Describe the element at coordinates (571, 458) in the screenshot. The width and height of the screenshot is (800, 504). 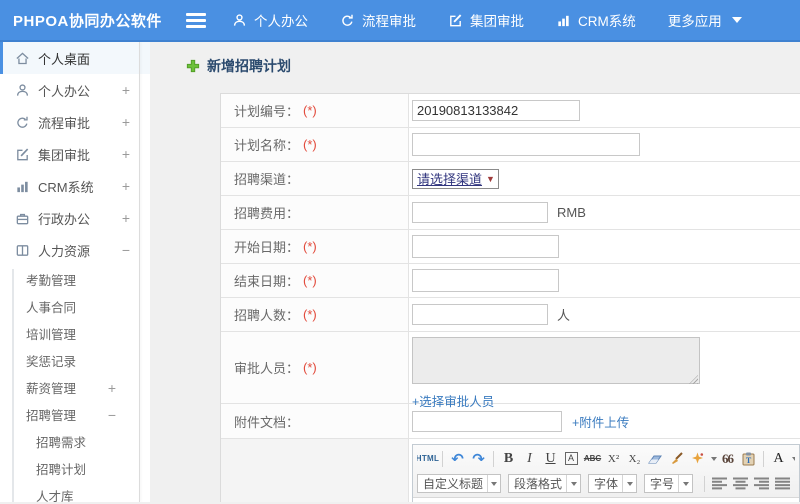
I see `char-border-button: A` at that location.